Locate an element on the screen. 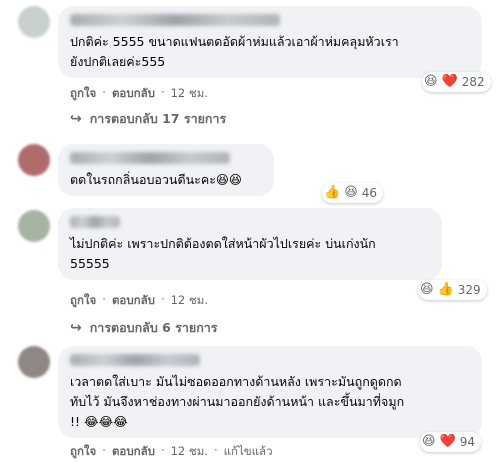  reaction-summary: 😆 ❤️ 94 is located at coordinates (451, 442).